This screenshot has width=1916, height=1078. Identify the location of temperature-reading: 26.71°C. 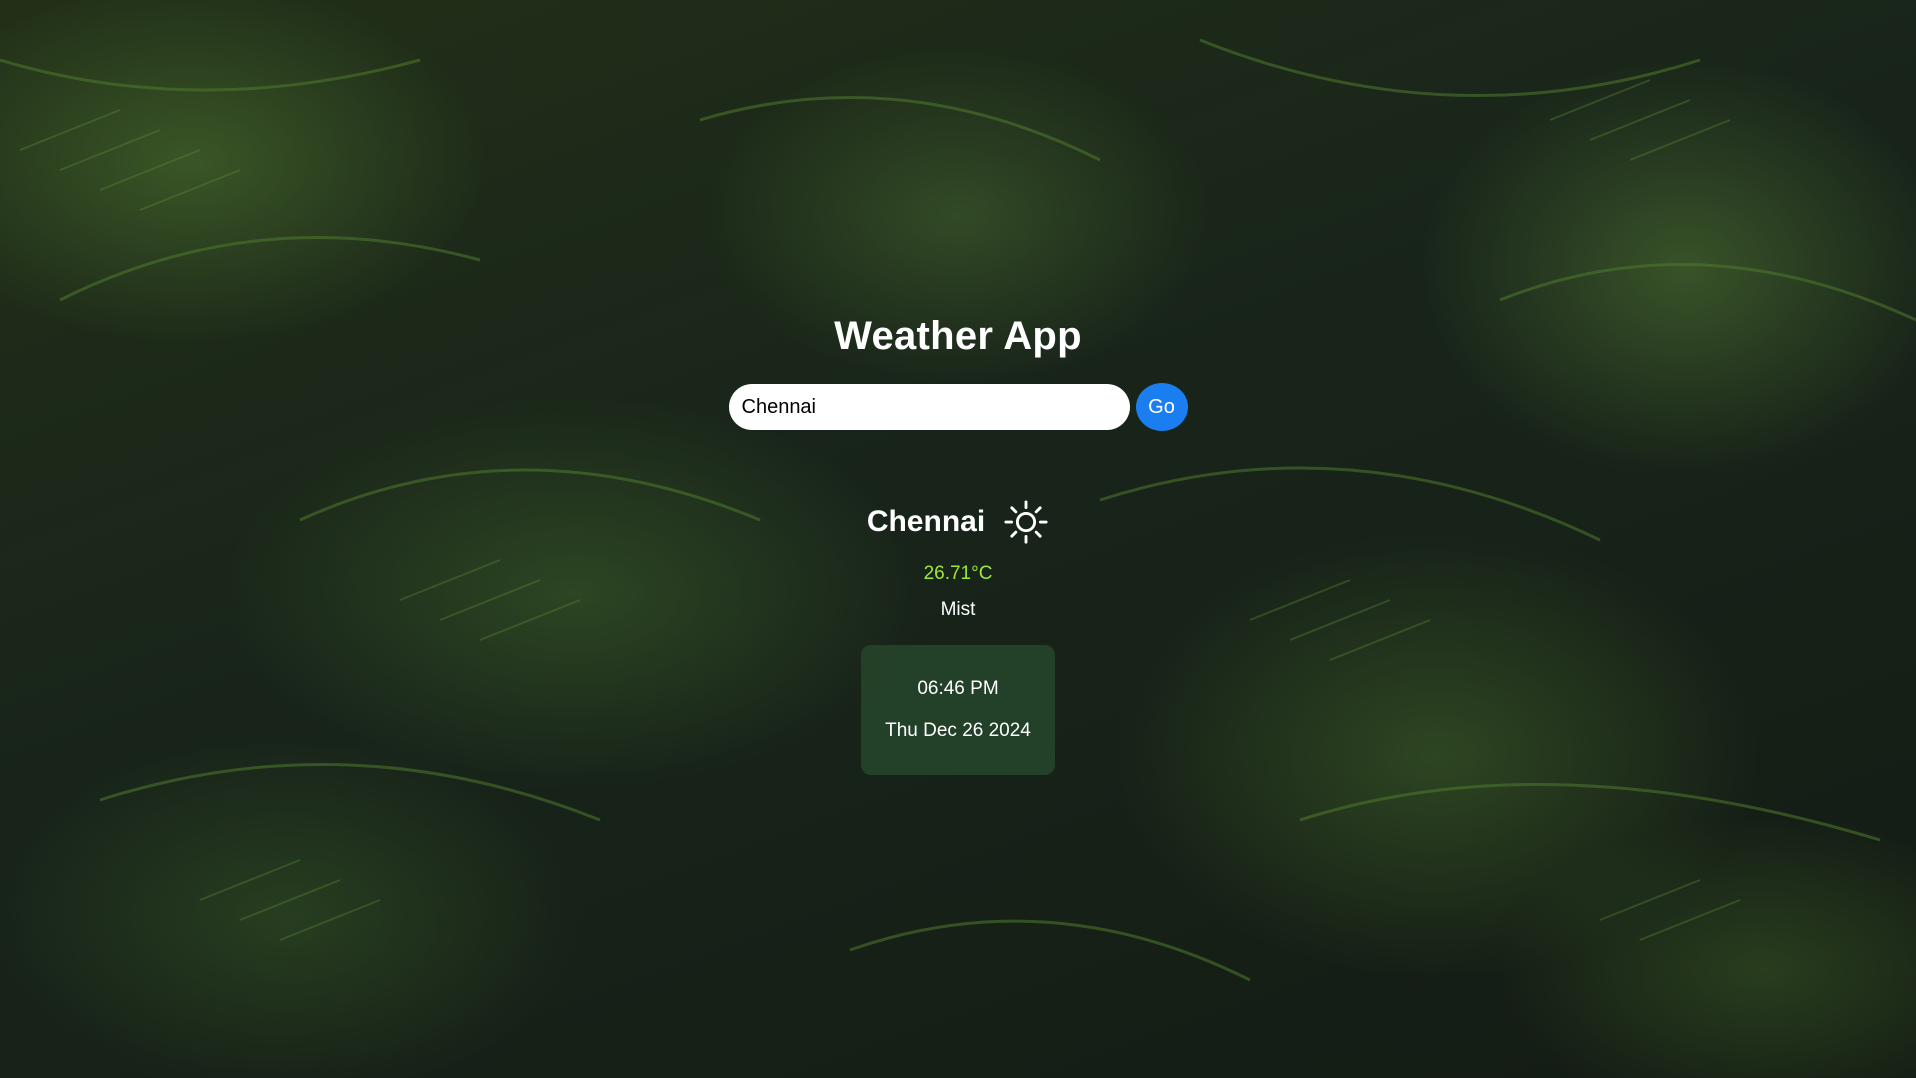
(958, 573).